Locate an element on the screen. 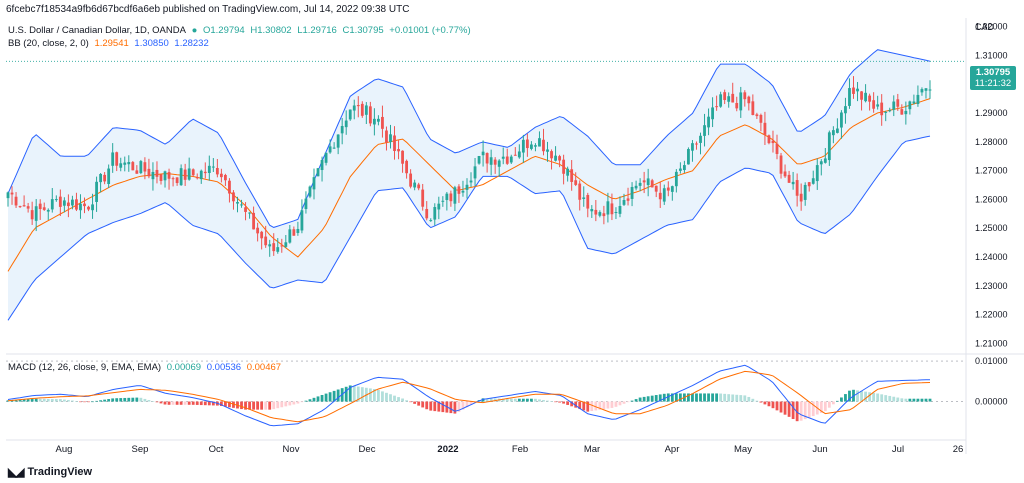 This screenshot has width=1024, height=483. price-tick-label: 1.23000 is located at coordinates (991, 286).